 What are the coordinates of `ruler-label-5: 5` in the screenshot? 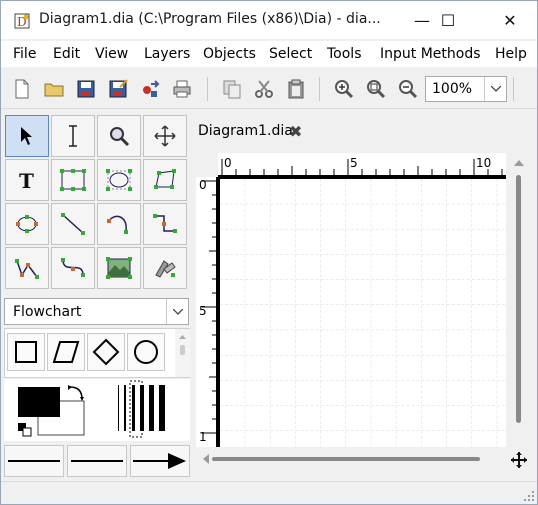 It's located at (354, 163).